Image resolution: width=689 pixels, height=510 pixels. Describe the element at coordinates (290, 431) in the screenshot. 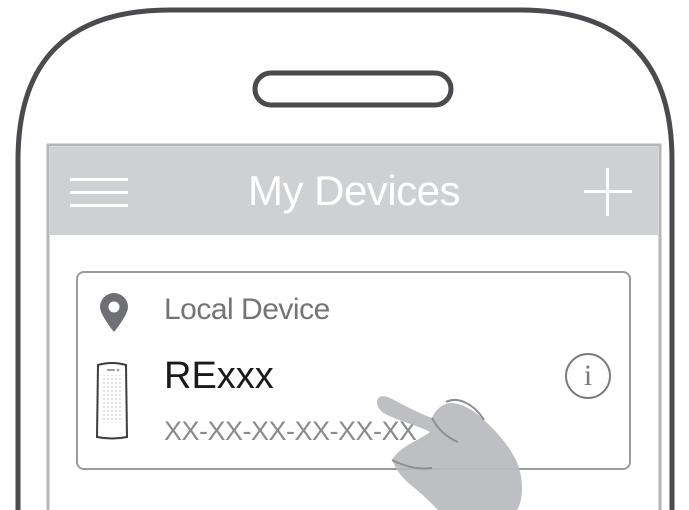

I see `device-mac-address: XX-XX-XX-XX-XX-XX` at that location.